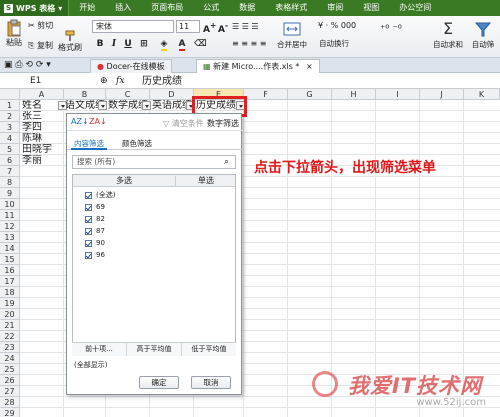 This screenshot has height=417, width=500. I want to click on column-header-j: J, so click(442, 94).